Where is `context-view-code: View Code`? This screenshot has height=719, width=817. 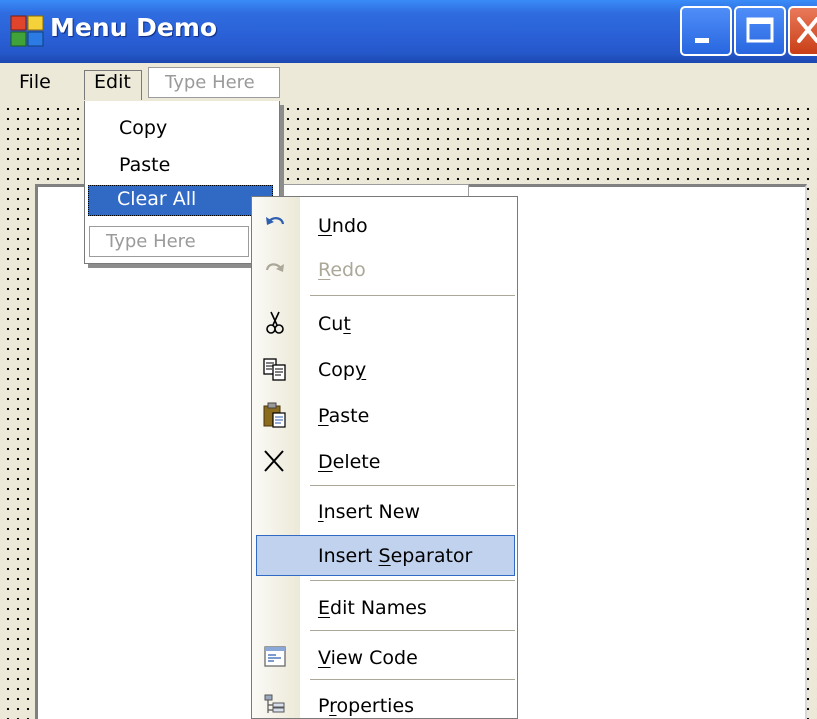
context-view-code: View Code is located at coordinates (384, 657).